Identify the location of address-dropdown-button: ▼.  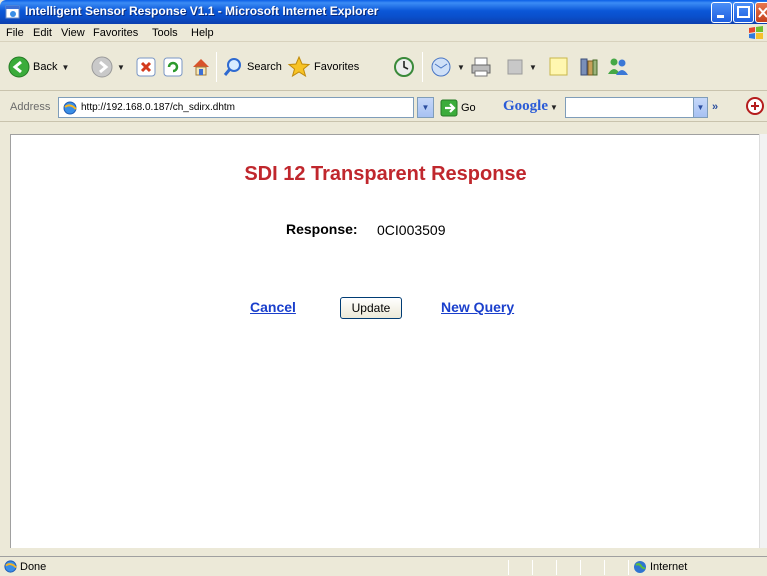
(425, 107).